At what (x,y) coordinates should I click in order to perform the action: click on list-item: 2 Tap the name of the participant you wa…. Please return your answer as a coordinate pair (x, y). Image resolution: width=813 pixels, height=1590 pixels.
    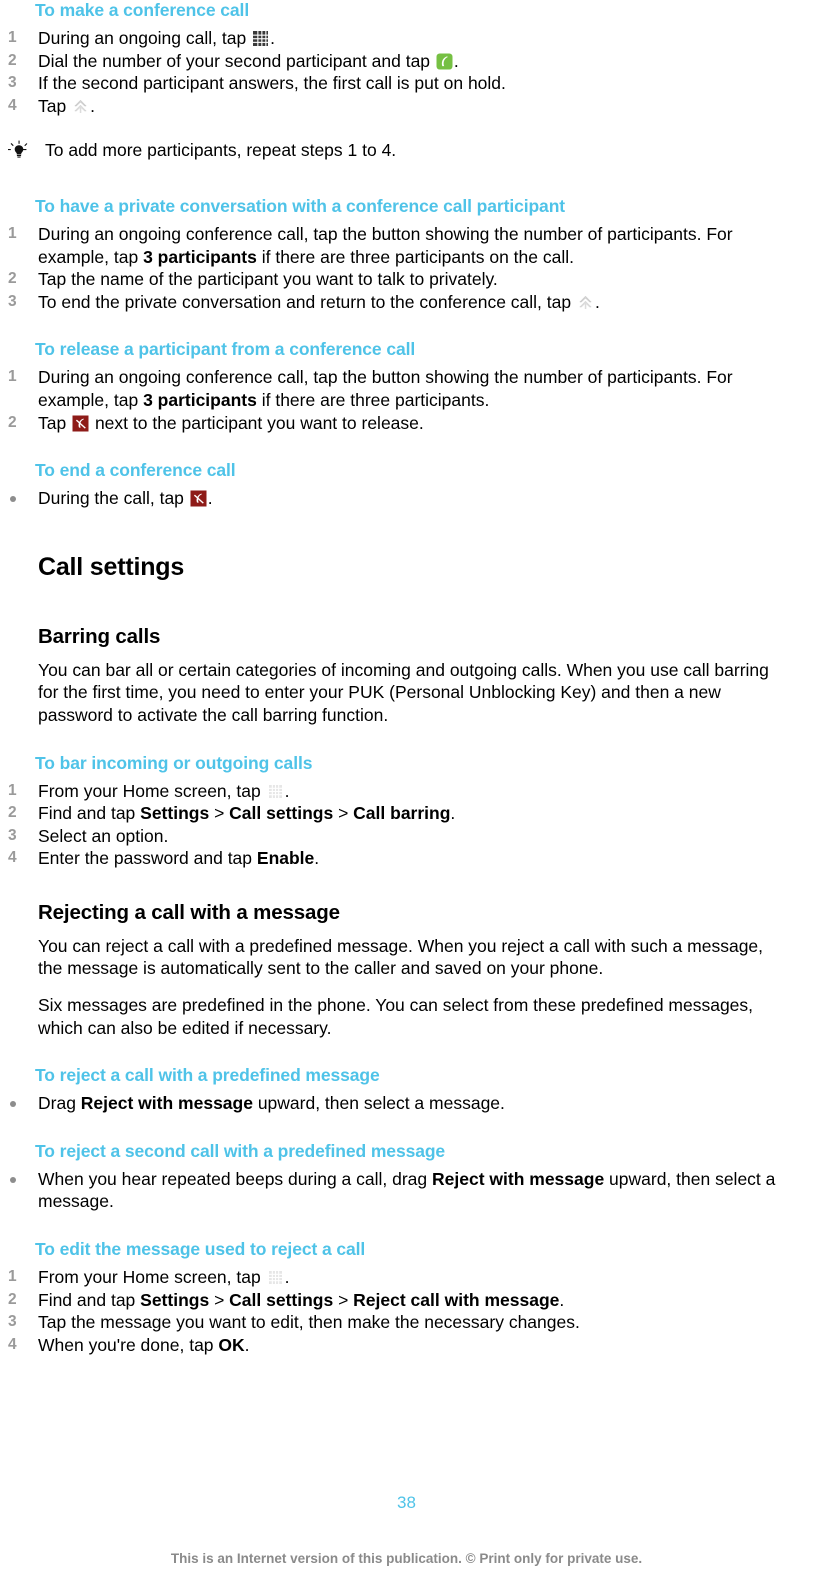
    Looking at the image, I should click on (399, 279).